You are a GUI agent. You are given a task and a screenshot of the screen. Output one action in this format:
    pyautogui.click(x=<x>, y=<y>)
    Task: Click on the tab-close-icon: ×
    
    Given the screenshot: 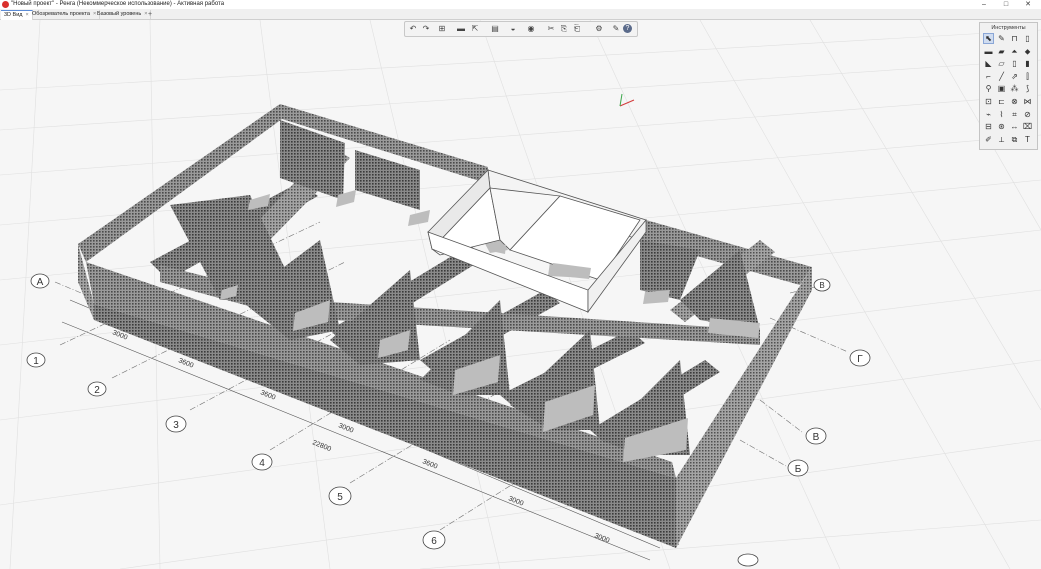 What is the action you would take?
    pyautogui.click(x=145, y=14)
    